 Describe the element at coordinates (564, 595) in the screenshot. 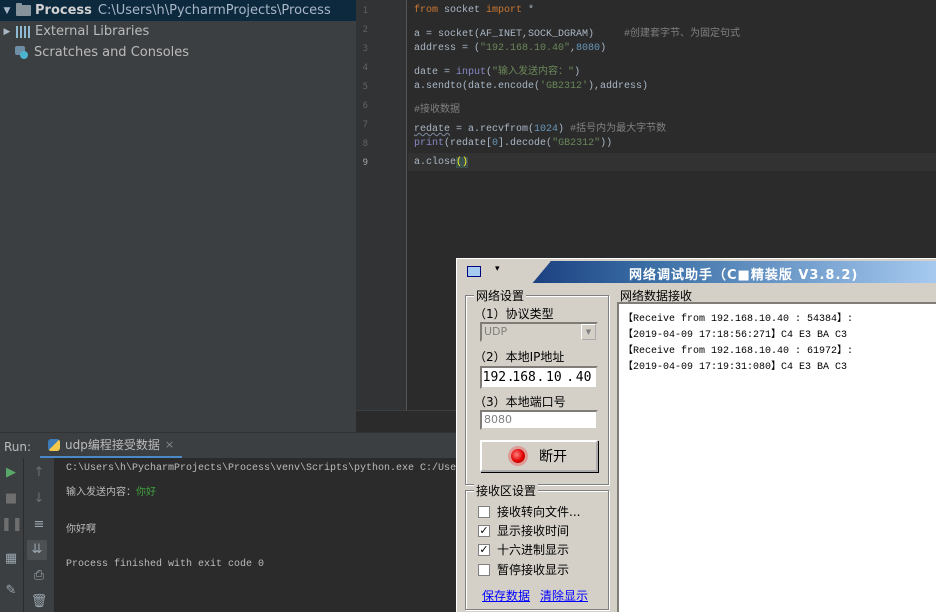

I see `clear-display-link: 清除显示` at that location.